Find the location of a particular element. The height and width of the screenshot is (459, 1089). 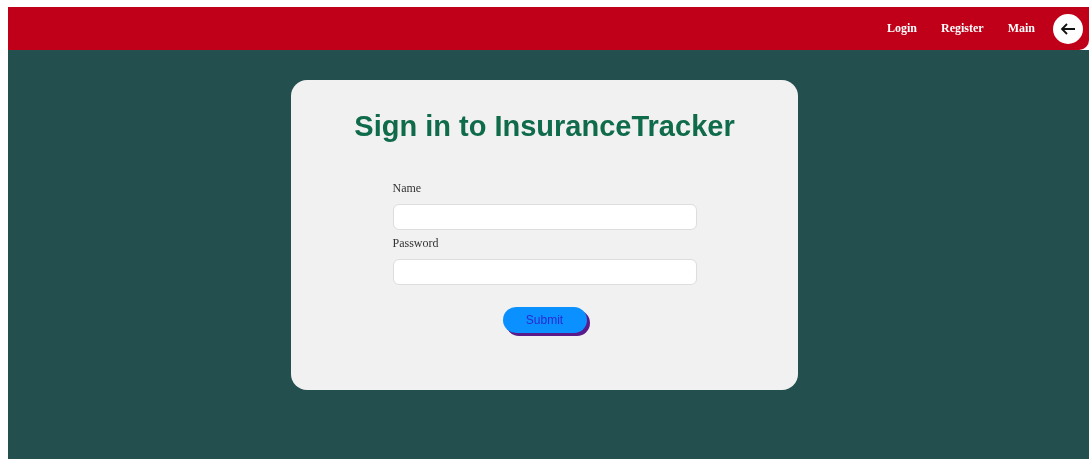

arrow-left-icon is located at coordinates (1068, 28).